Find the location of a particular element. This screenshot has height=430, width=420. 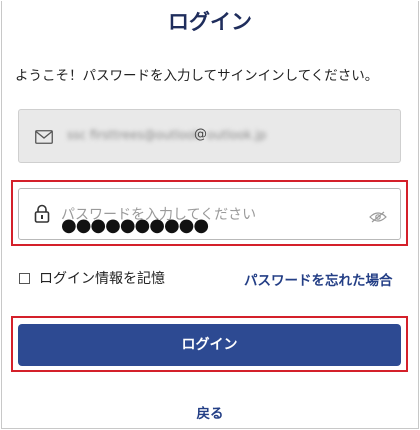

remember-me: ログイン情報を記憶 is located at coordinates (92, 278).